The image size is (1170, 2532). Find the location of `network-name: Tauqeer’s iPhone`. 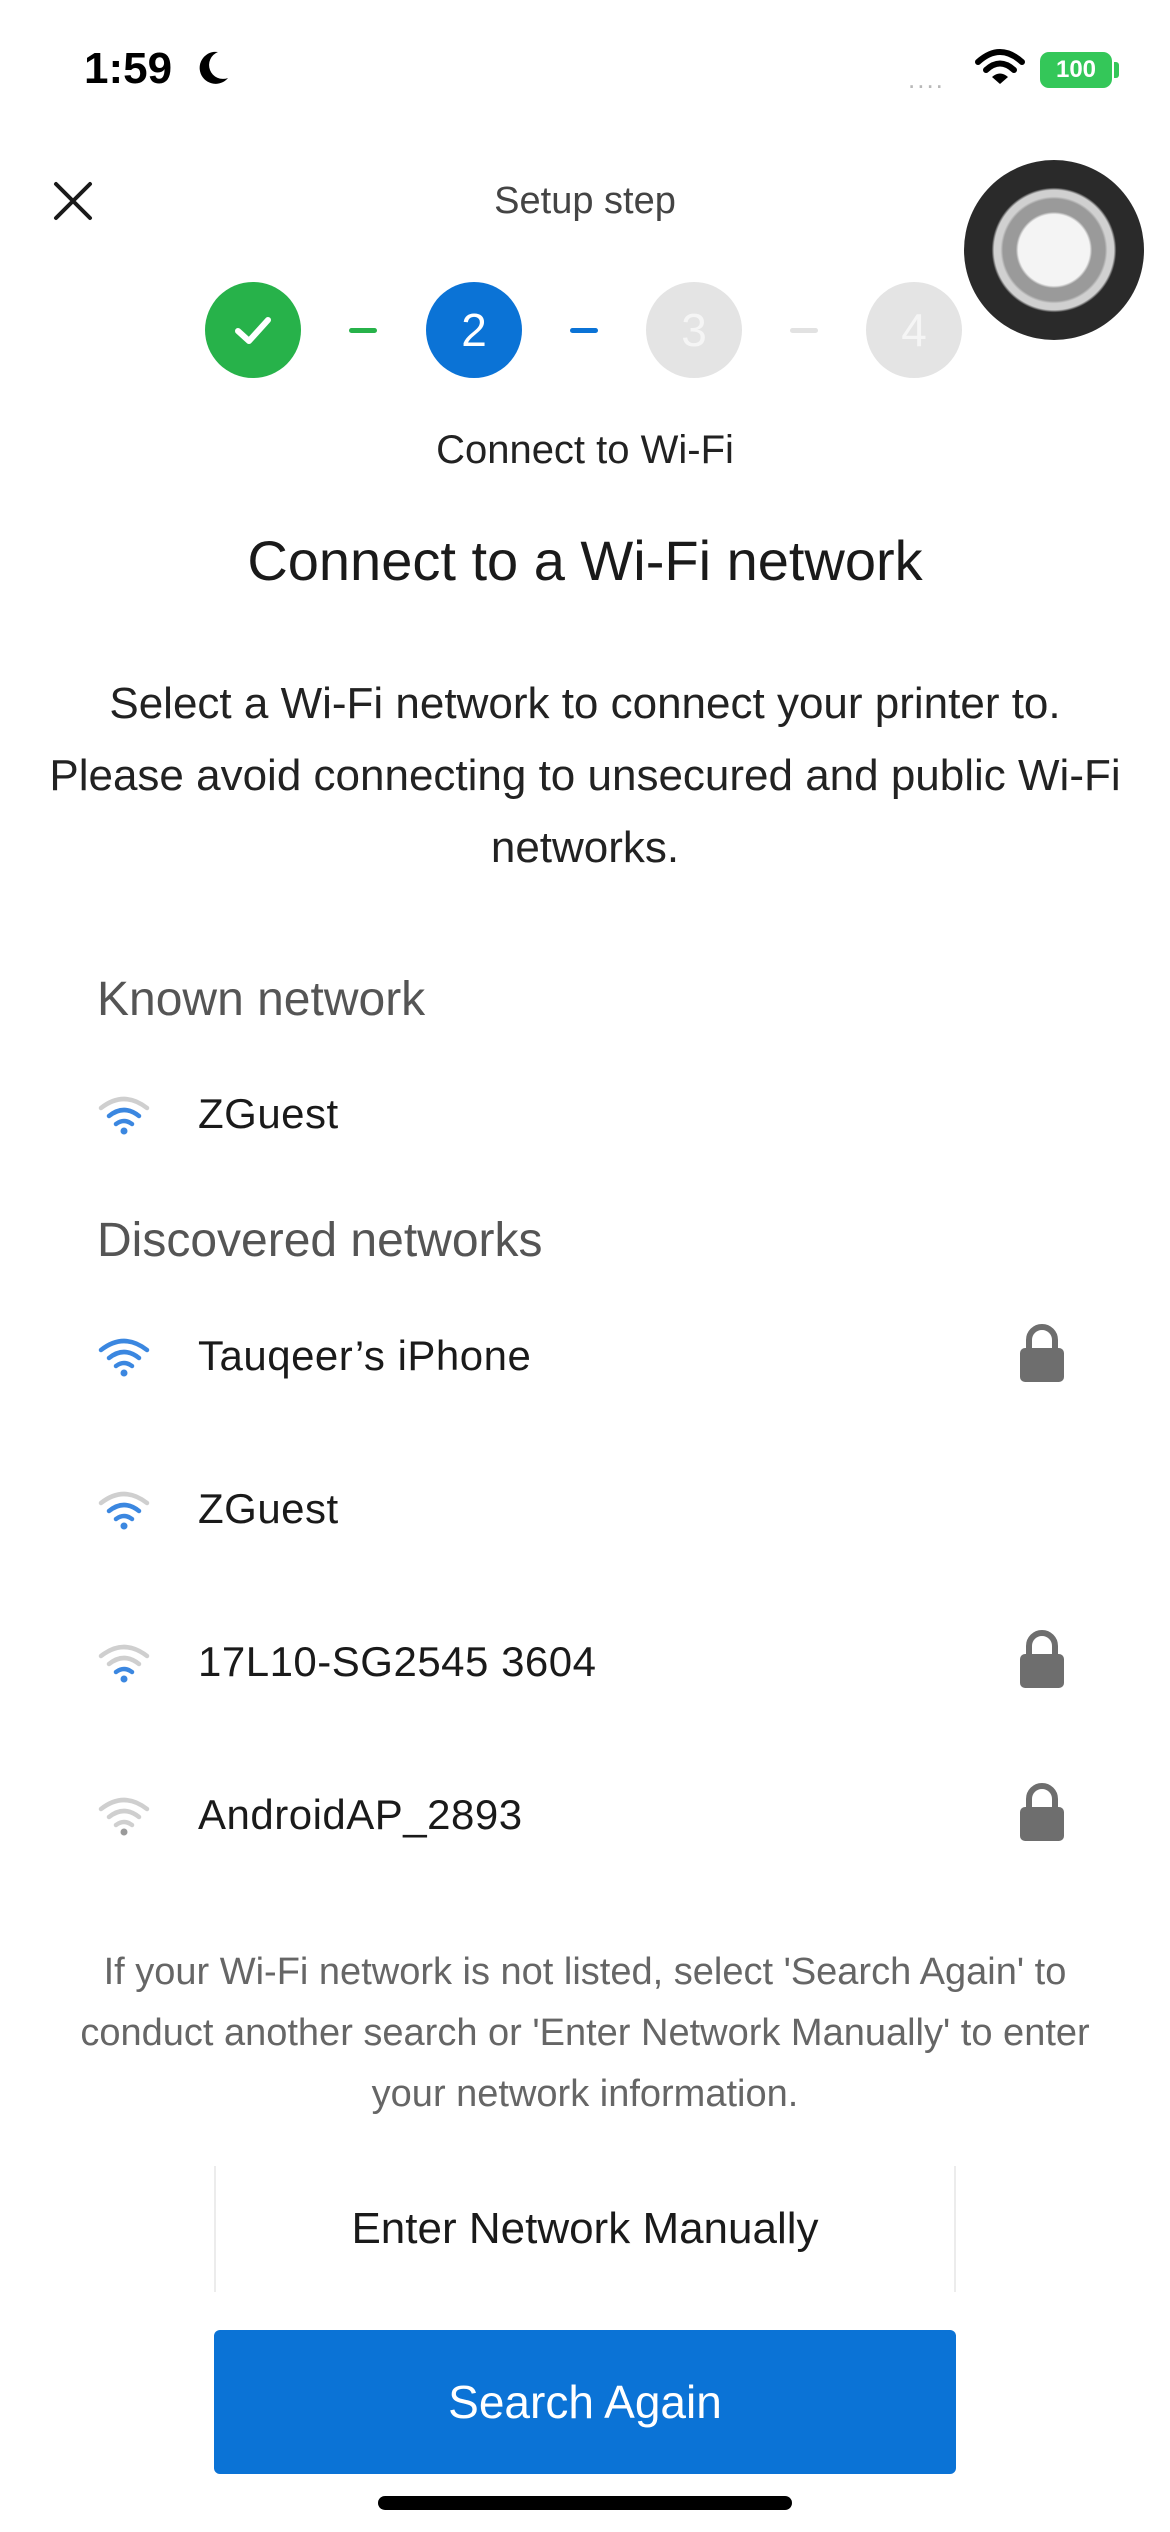

network-name: Tauqeer’s iPhone is located at coordinates (365, 1355).